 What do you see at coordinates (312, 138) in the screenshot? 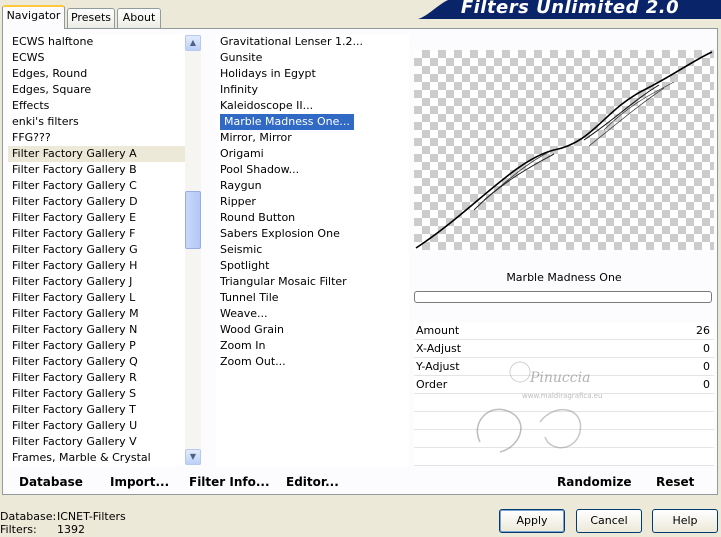
I see `filter-item: Mirror, Mirror` at bounding box center [312, 138].